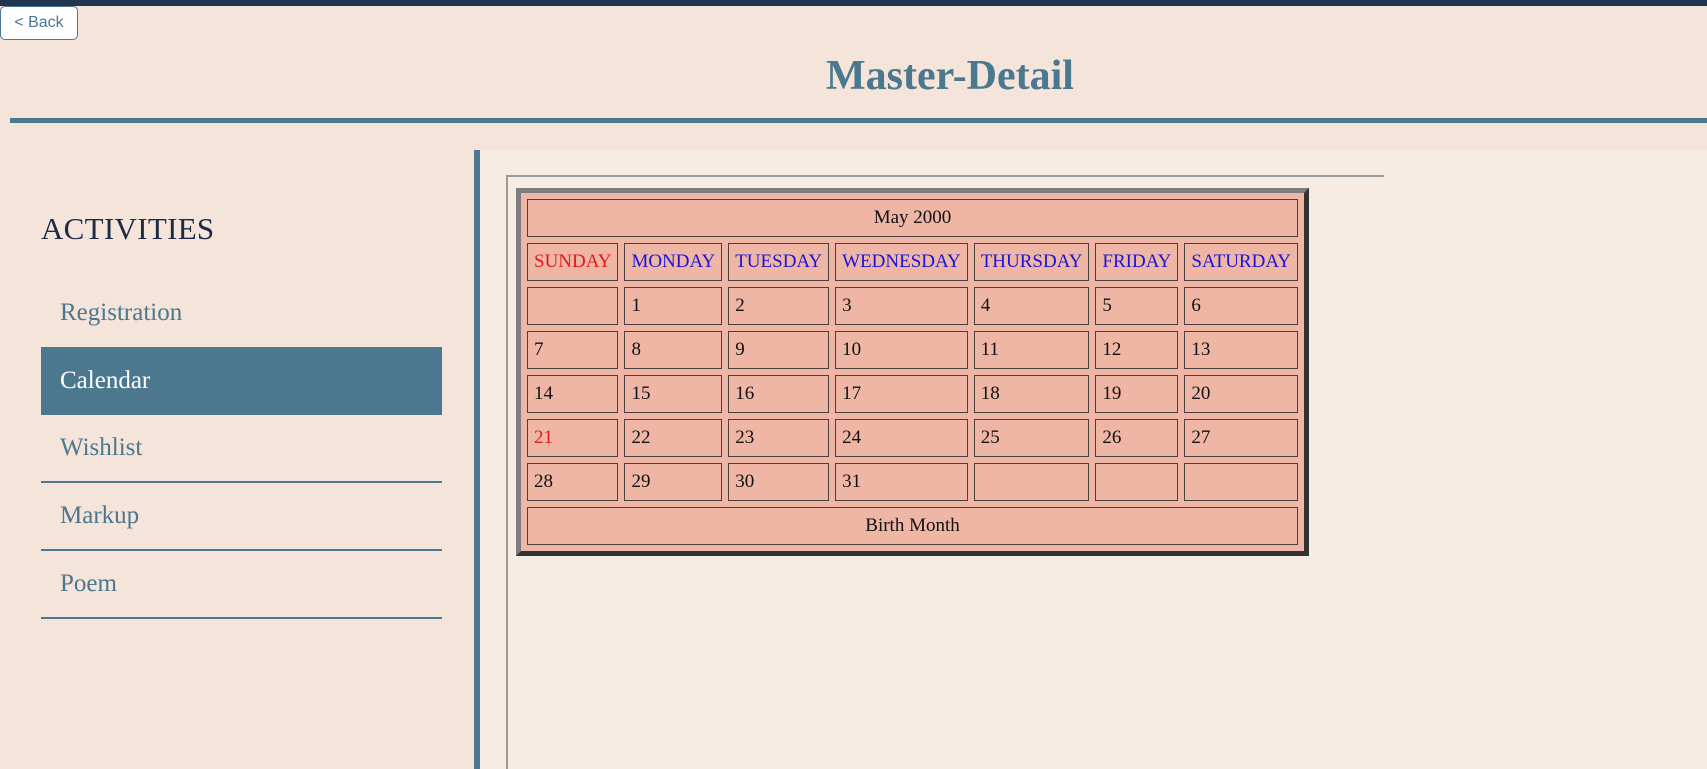 This screenshot has width=1707, height=769. What do you see at coordinates (573, 438) in the screenshot?
I see `day-cell-highlighted: 21` at bounding box center [573, 438].